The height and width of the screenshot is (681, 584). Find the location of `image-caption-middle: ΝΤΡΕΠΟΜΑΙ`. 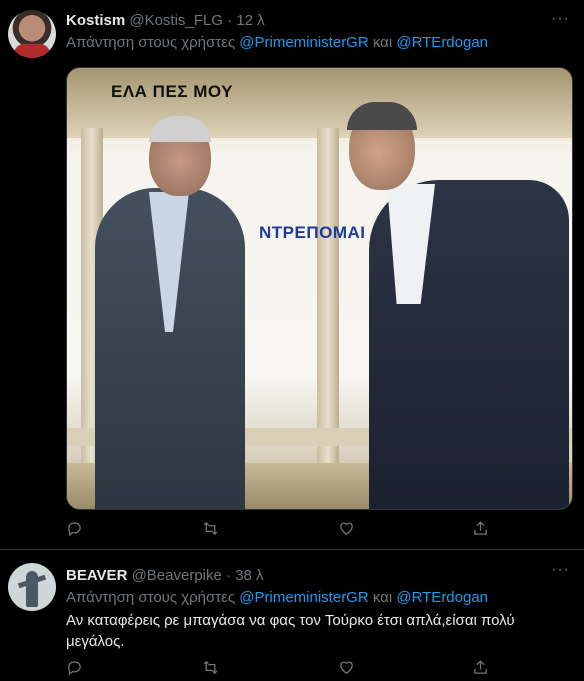

image-caption-middle: ΝΤΡΕΠΟΜΑΙ is located at coordinates (312, 232).